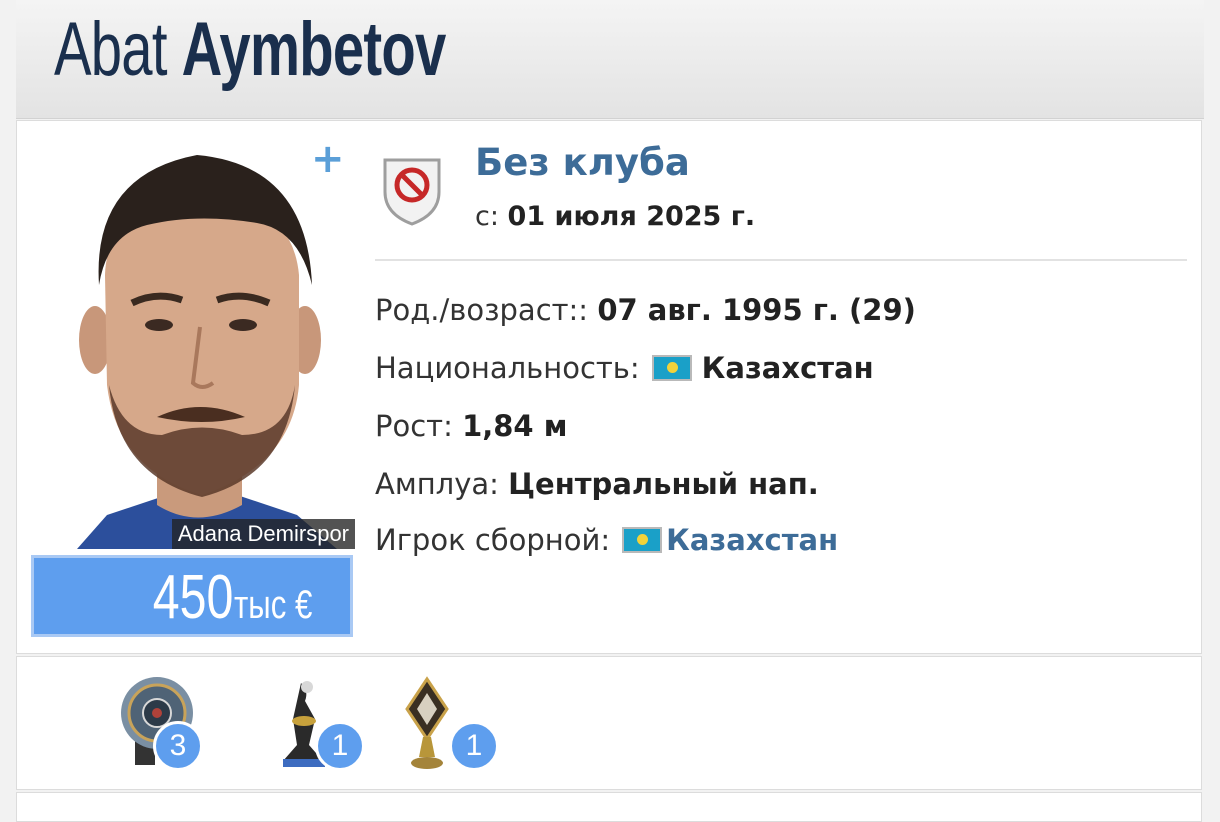 Image resolution: width=1220 pixels, height=822 pixels. I want to click on plus-icon: +, so click(328, 159).